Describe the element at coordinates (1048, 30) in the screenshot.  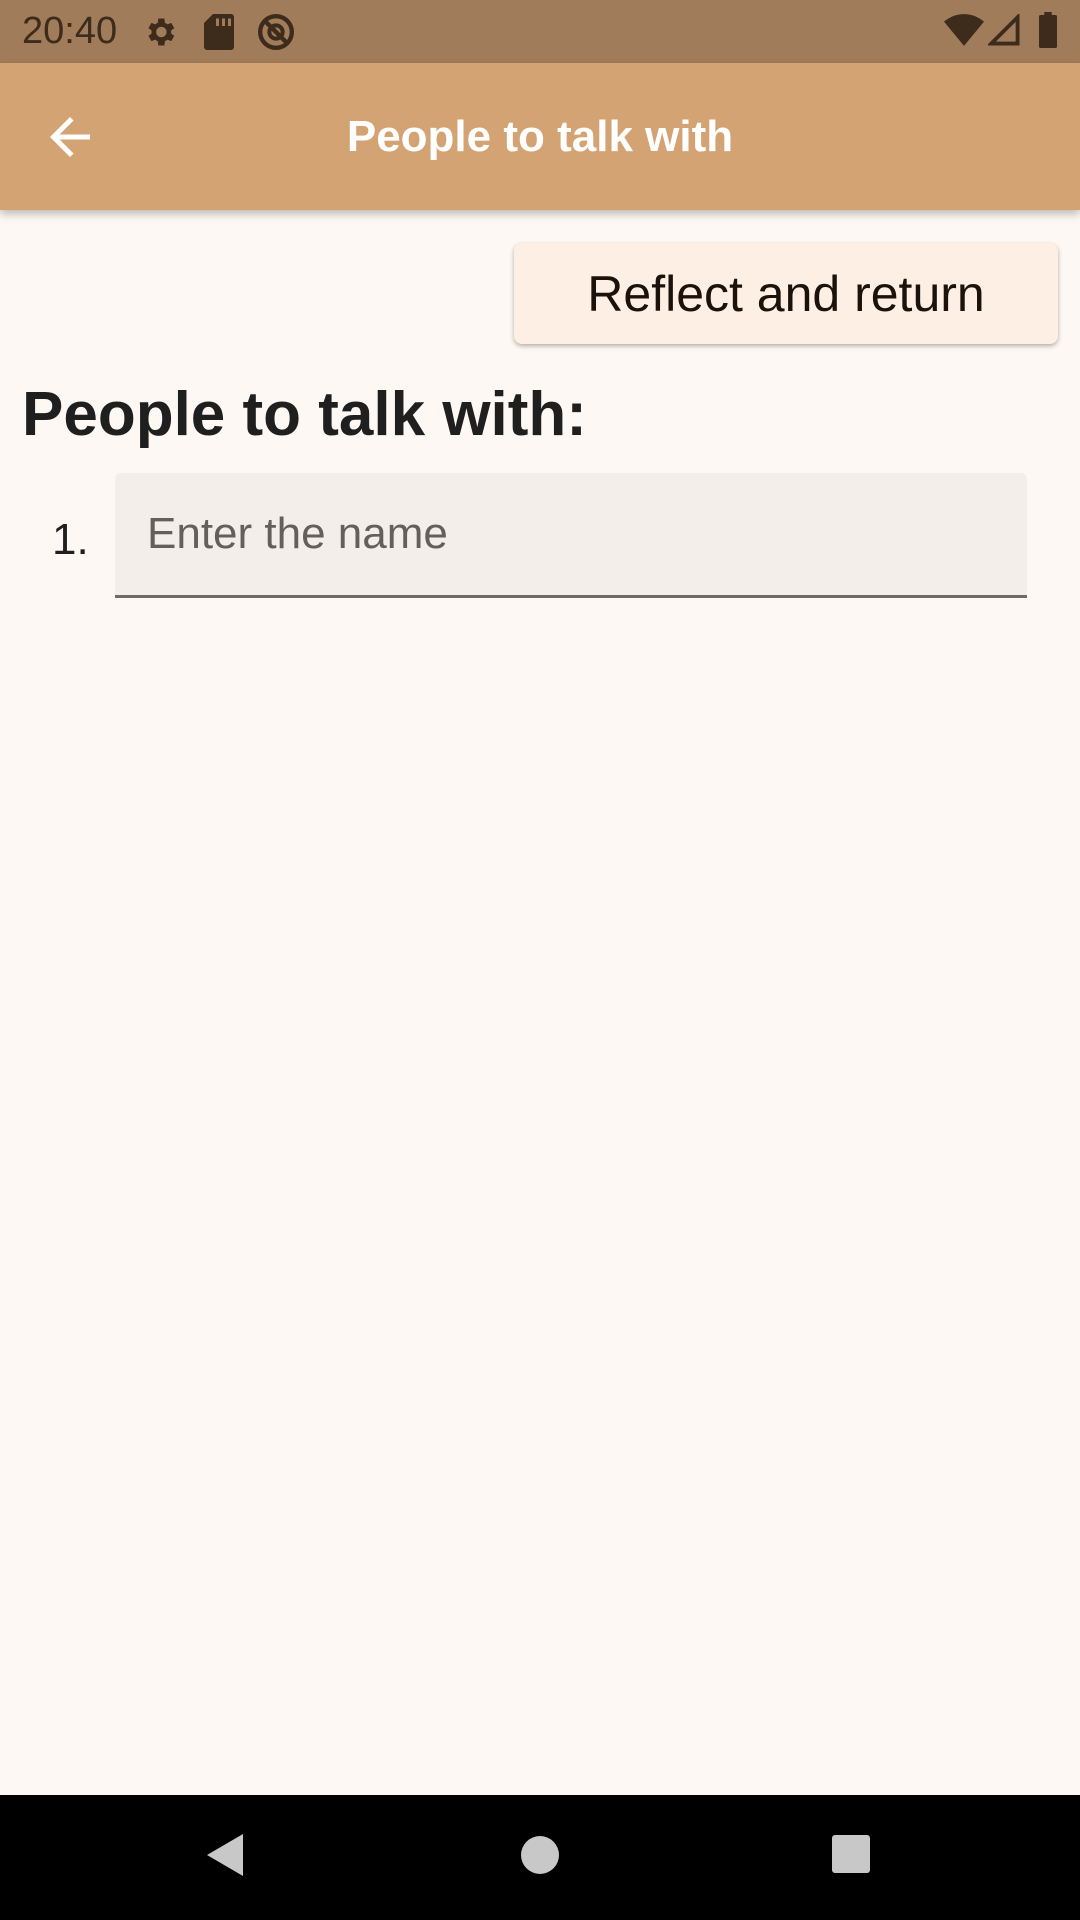
I see `battery-icon` at that location.